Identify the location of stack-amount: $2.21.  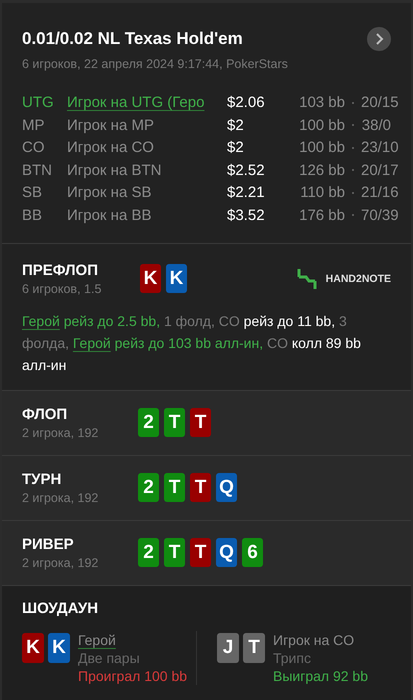
(246, 192).